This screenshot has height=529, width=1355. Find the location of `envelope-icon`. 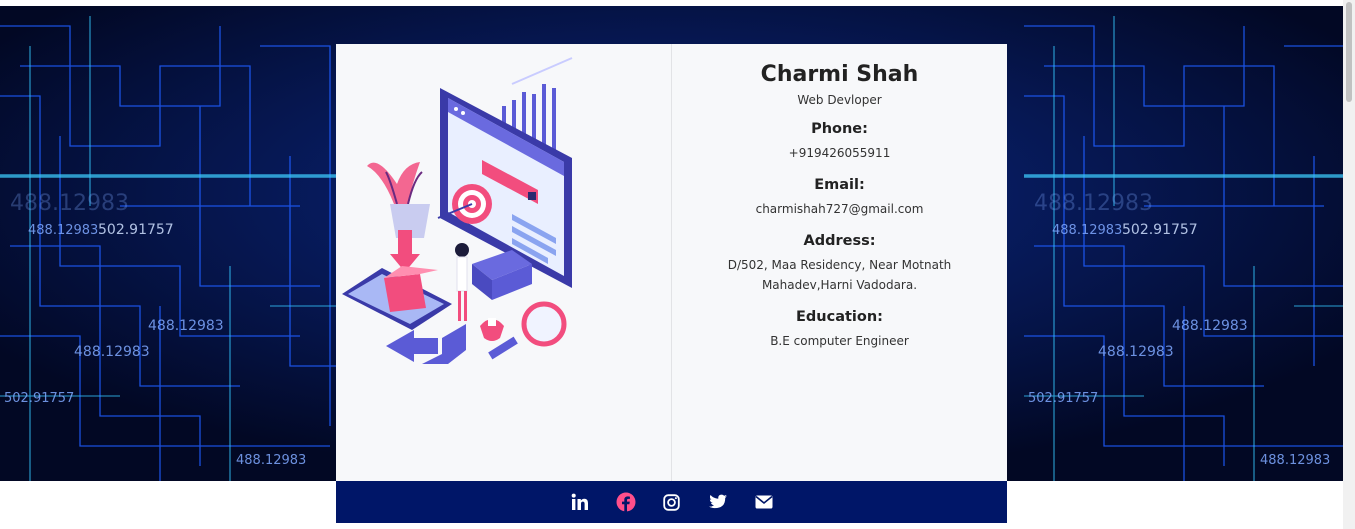

envelope-icon is located at coordinates (763, 502).